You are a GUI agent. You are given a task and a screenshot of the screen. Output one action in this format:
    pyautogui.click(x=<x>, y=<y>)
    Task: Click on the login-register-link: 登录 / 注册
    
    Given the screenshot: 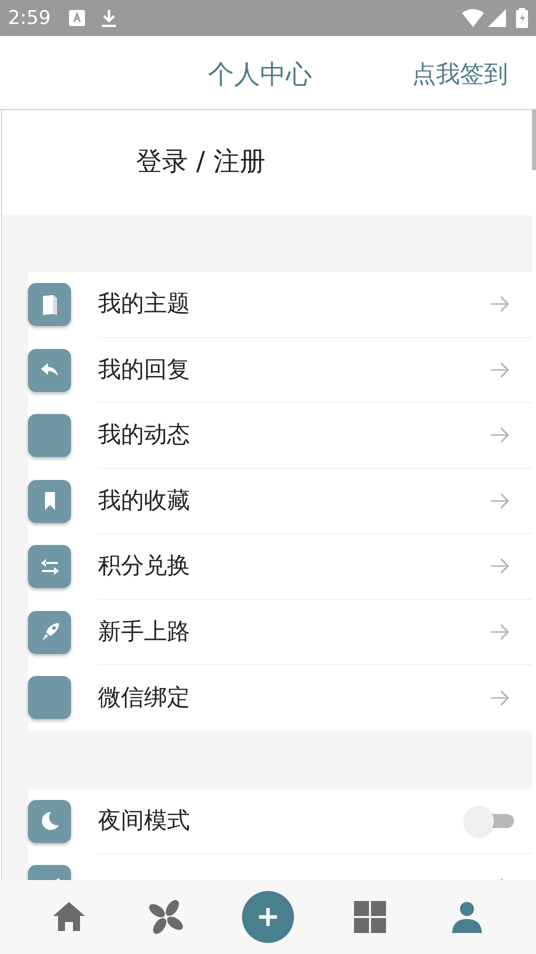 What is the action you would take?
    pyautogui.click(x=201, y=162)
    